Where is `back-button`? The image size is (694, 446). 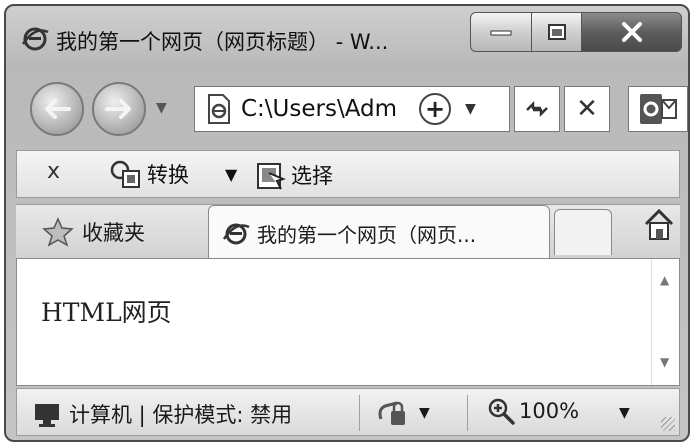
back-button is located at coordinates (57, 109).